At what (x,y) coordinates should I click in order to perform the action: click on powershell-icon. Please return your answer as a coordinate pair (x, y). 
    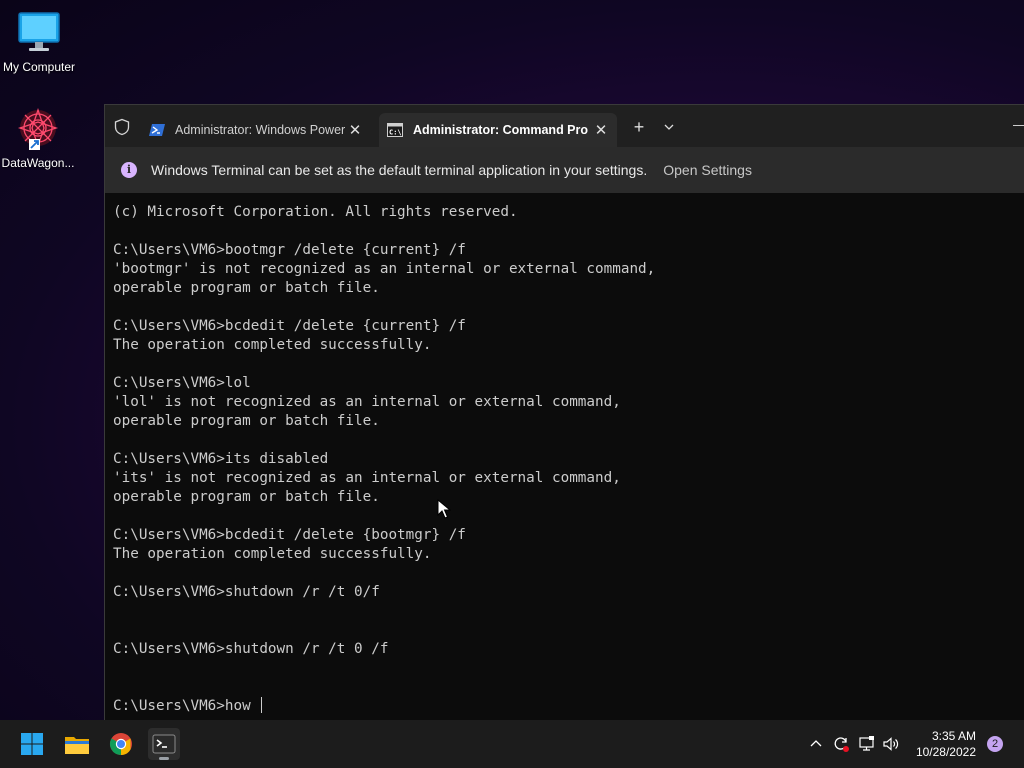
    Looking at the image, I should click on (157, 130).